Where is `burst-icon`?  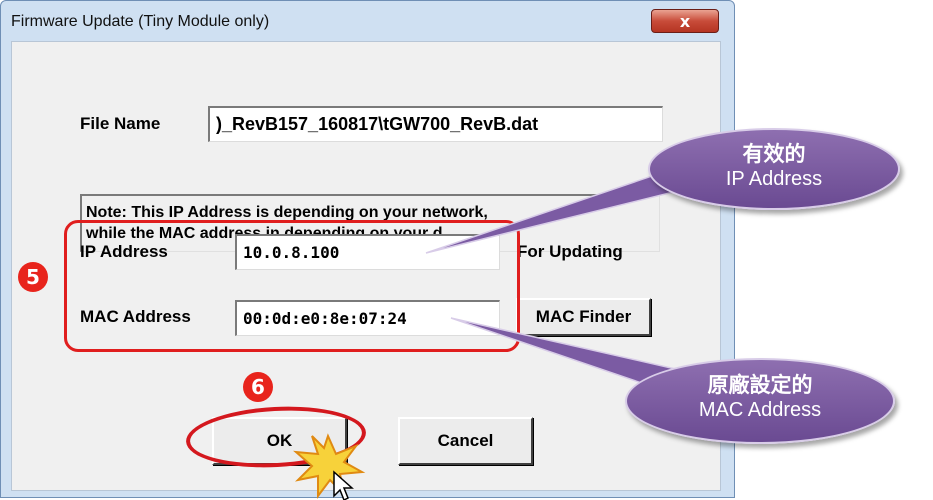
burst-icon is located at coordinates (329, 466).